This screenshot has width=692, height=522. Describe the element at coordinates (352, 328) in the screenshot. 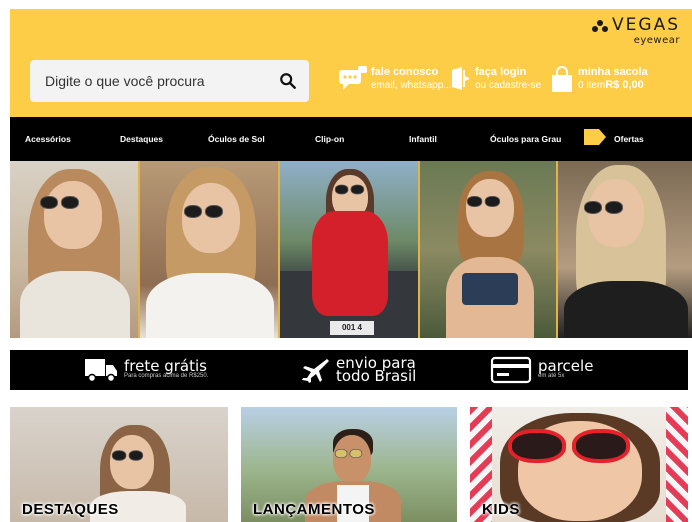

I see `license-plate: 001 4` at that location.